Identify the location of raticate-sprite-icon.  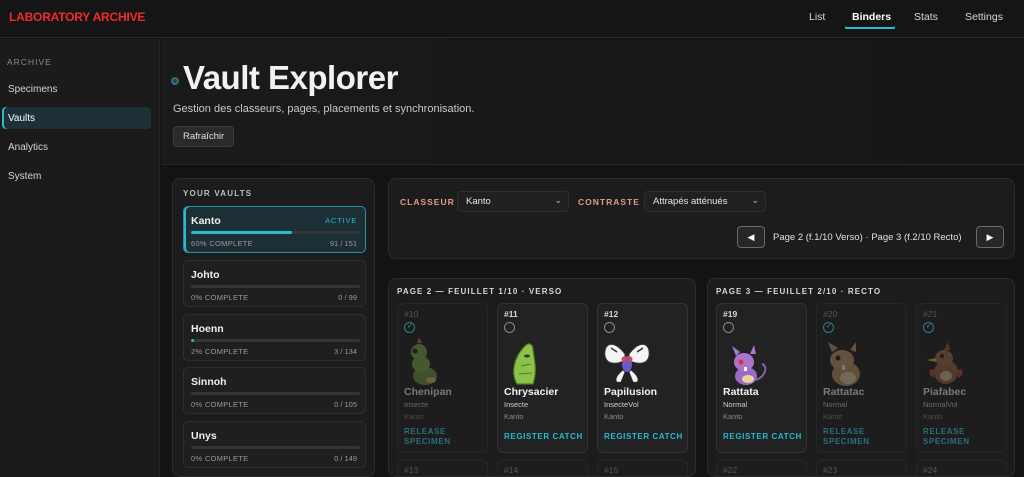
(844, 364).